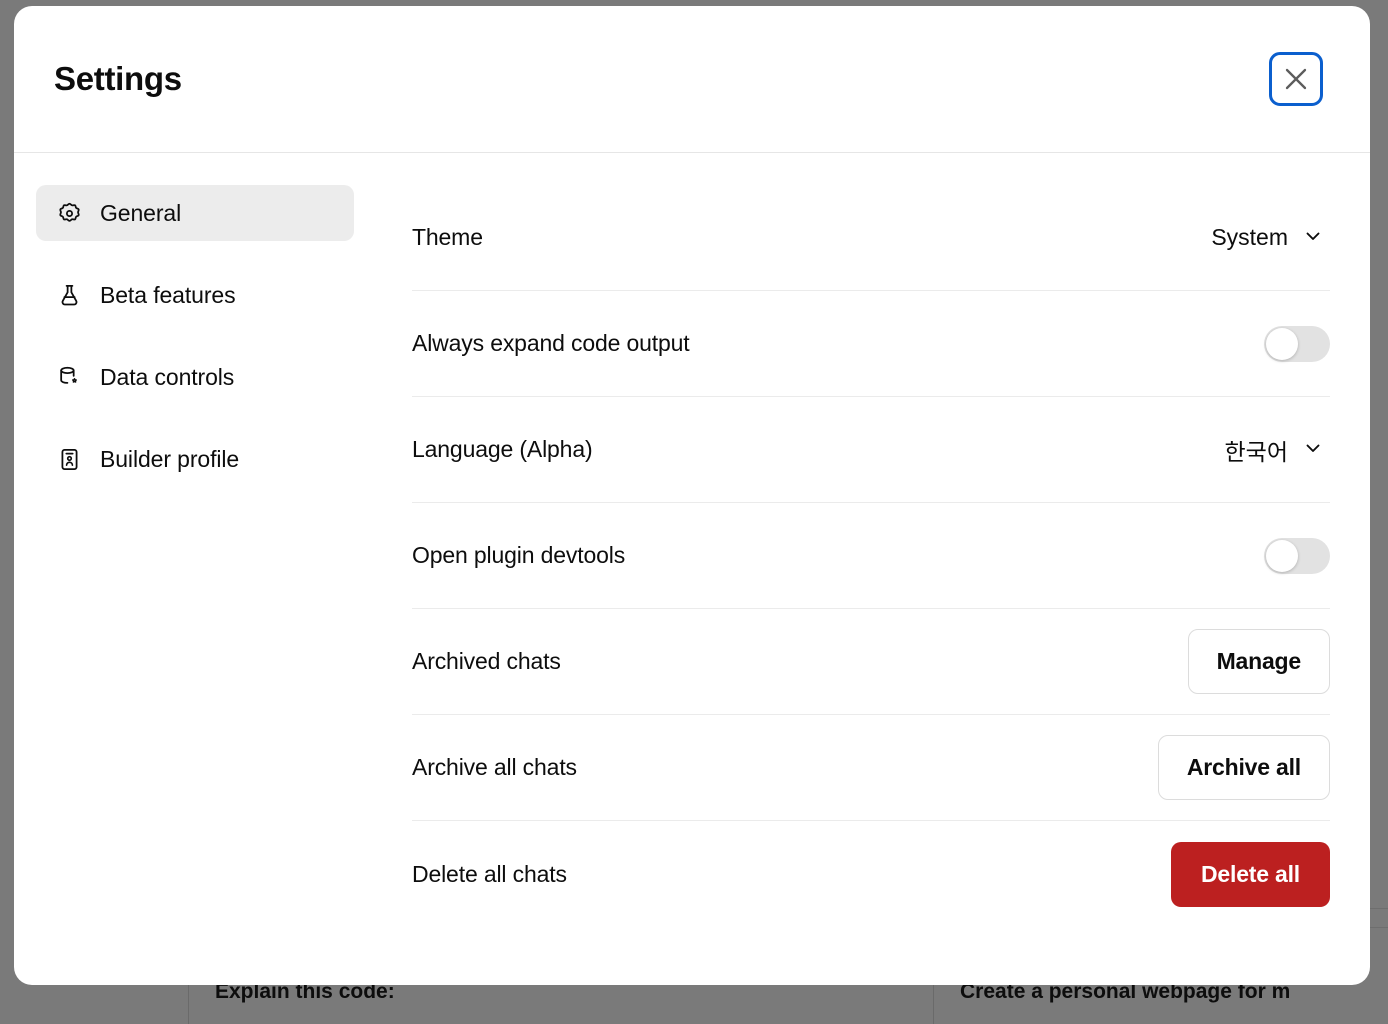 Image resolution: width=1388 pixels, height=1024 pixels. Describe the element at coordinates (871, 662) in the screenshot. I see `setting-row-archived-chats: Archived chats Manage` at that location.